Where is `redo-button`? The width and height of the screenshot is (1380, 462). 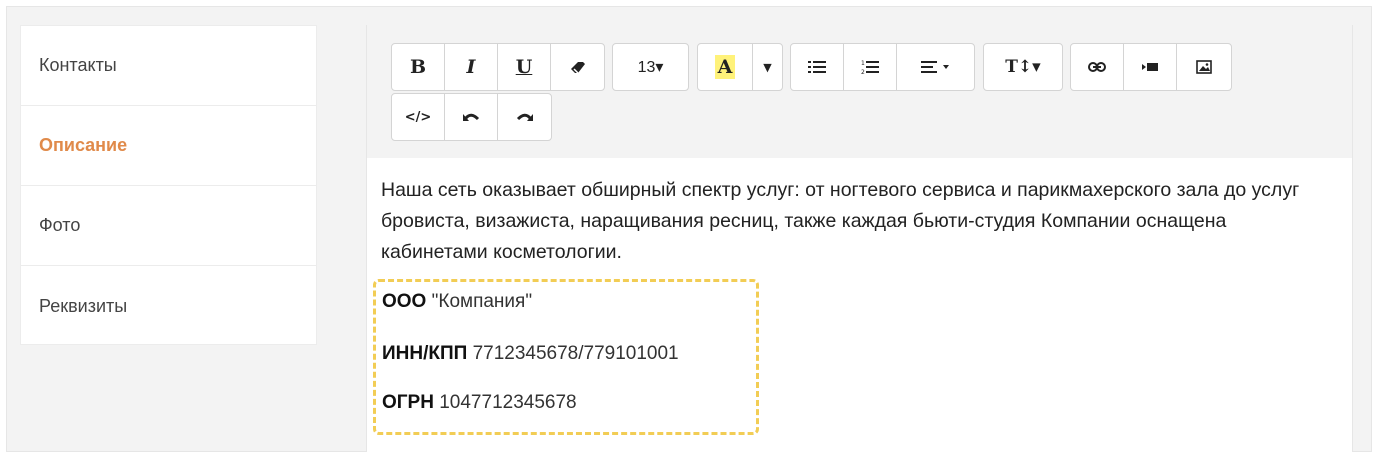
redo-button is located at coordinates (524, 117).